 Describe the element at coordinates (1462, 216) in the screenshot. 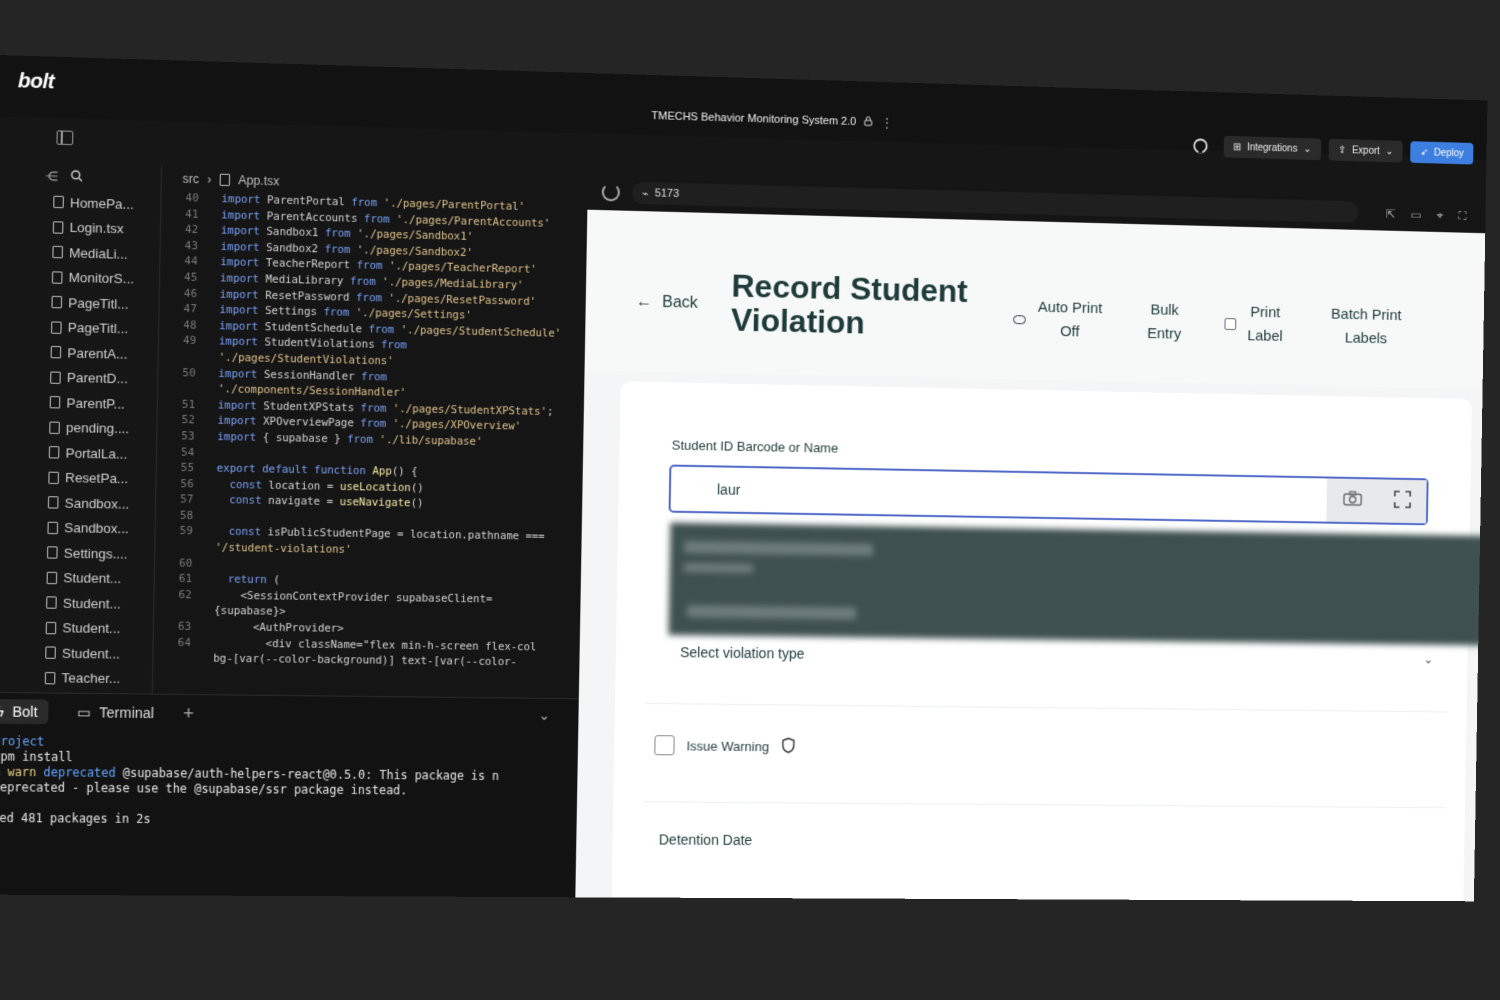

I see `fullscreen-icon: ⛶` at that location.